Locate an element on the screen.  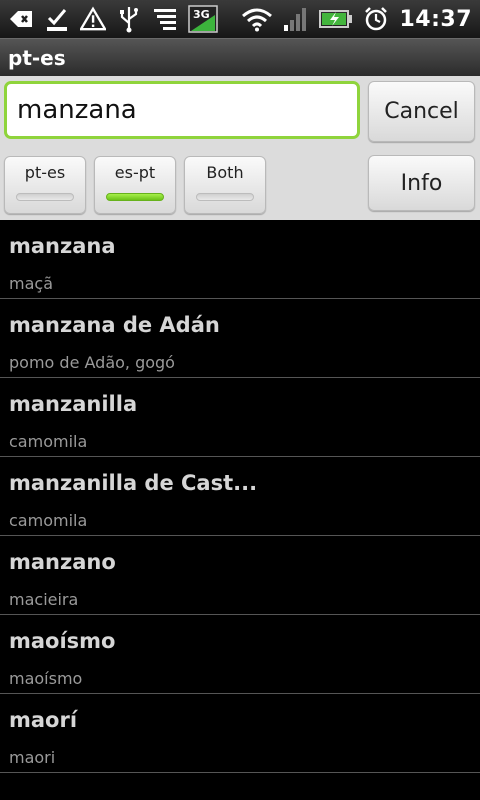
list-item: manzana maçã is located at coordinates (240, 259).